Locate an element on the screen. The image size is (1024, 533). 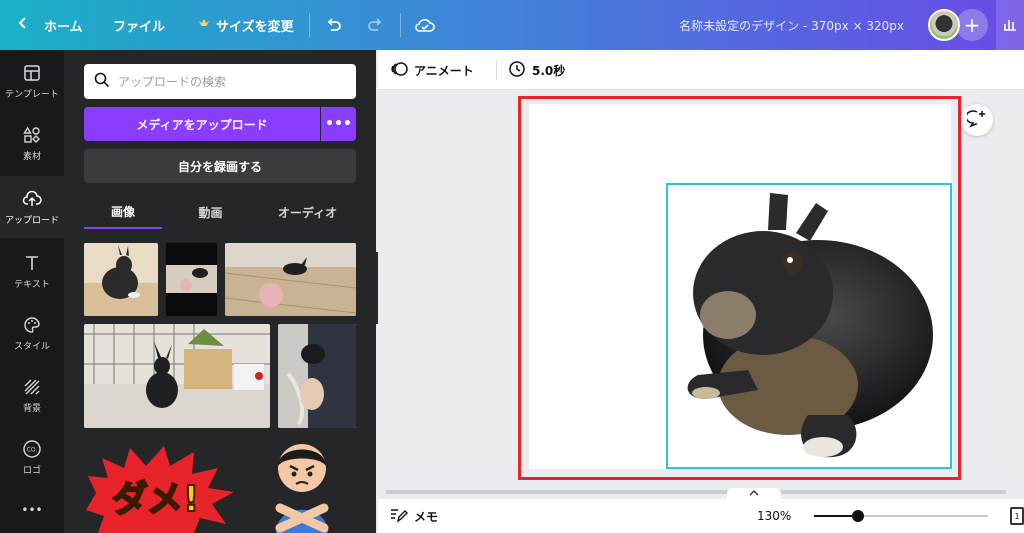
rail-item-styles: スタイル is located at coordinates (32, 333).